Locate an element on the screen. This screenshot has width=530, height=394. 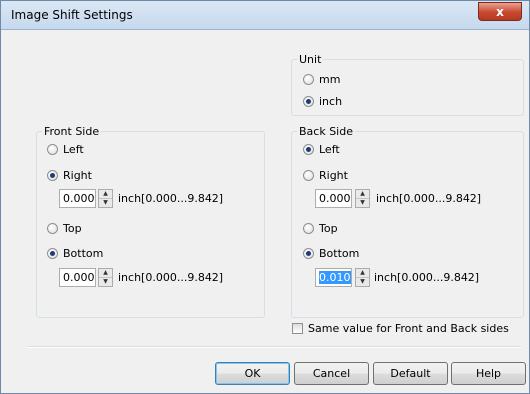
back-right-radio: Right is located at coordinates (325, 175).